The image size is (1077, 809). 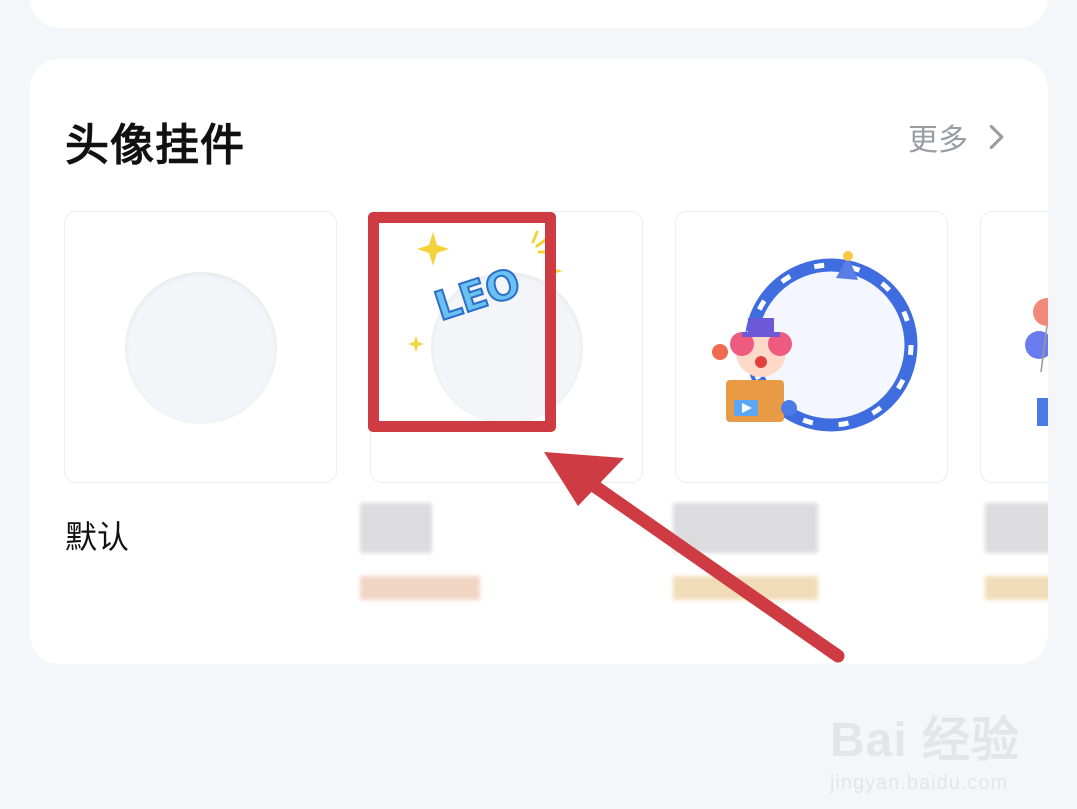 What do you see at coordinates (1014, 347) in the screenshot?
I see `pendant-tile-balloon` at bounding box center [1014, 347].